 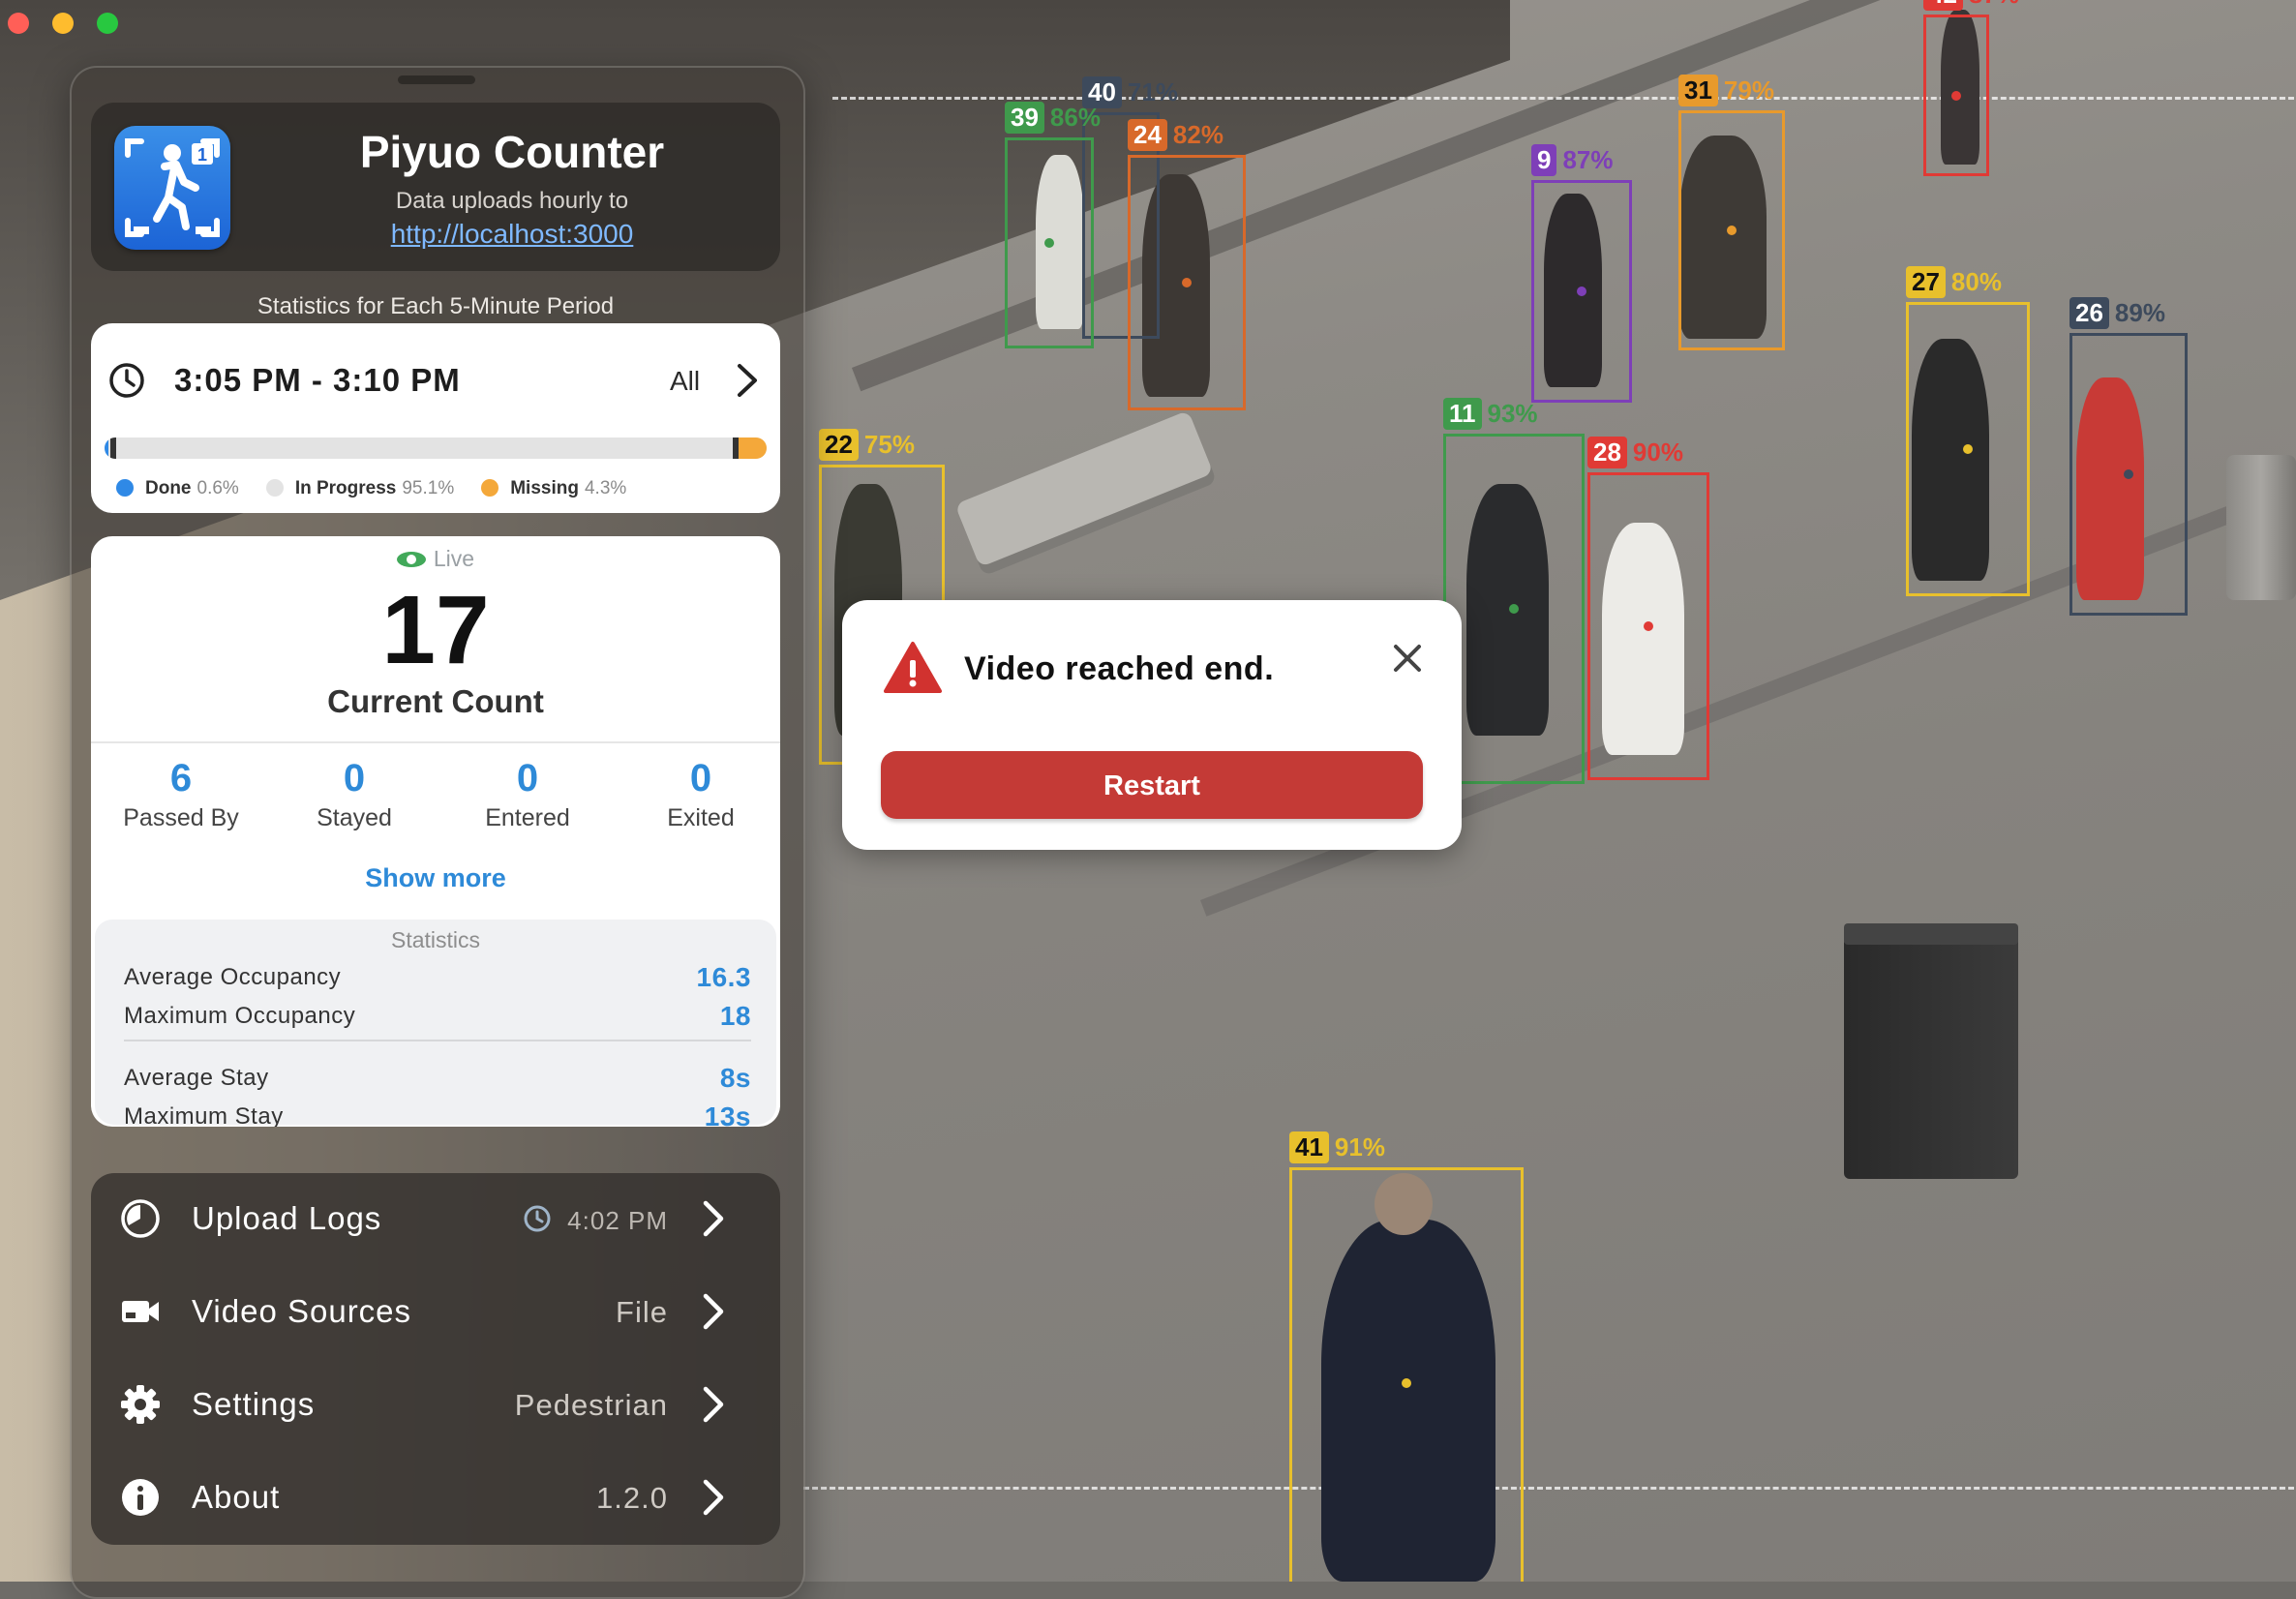 I want to click on divider, so click(x=436, y=742).